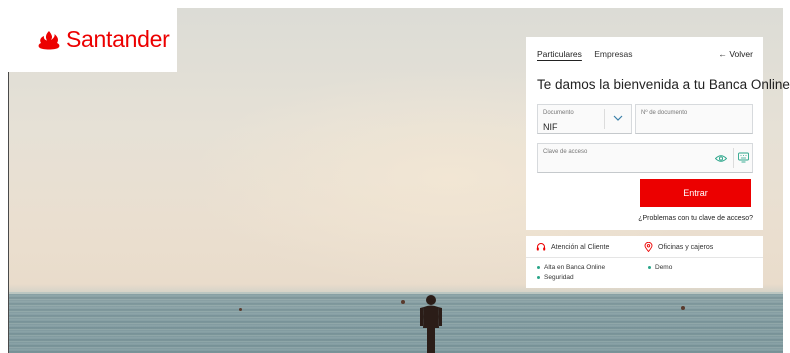  What do you see at coordinates (695, 218) in the screenshot?
I see `password-help-link: ¿Problemas con tu clave de acceso?` at bounding box center [695, 218].